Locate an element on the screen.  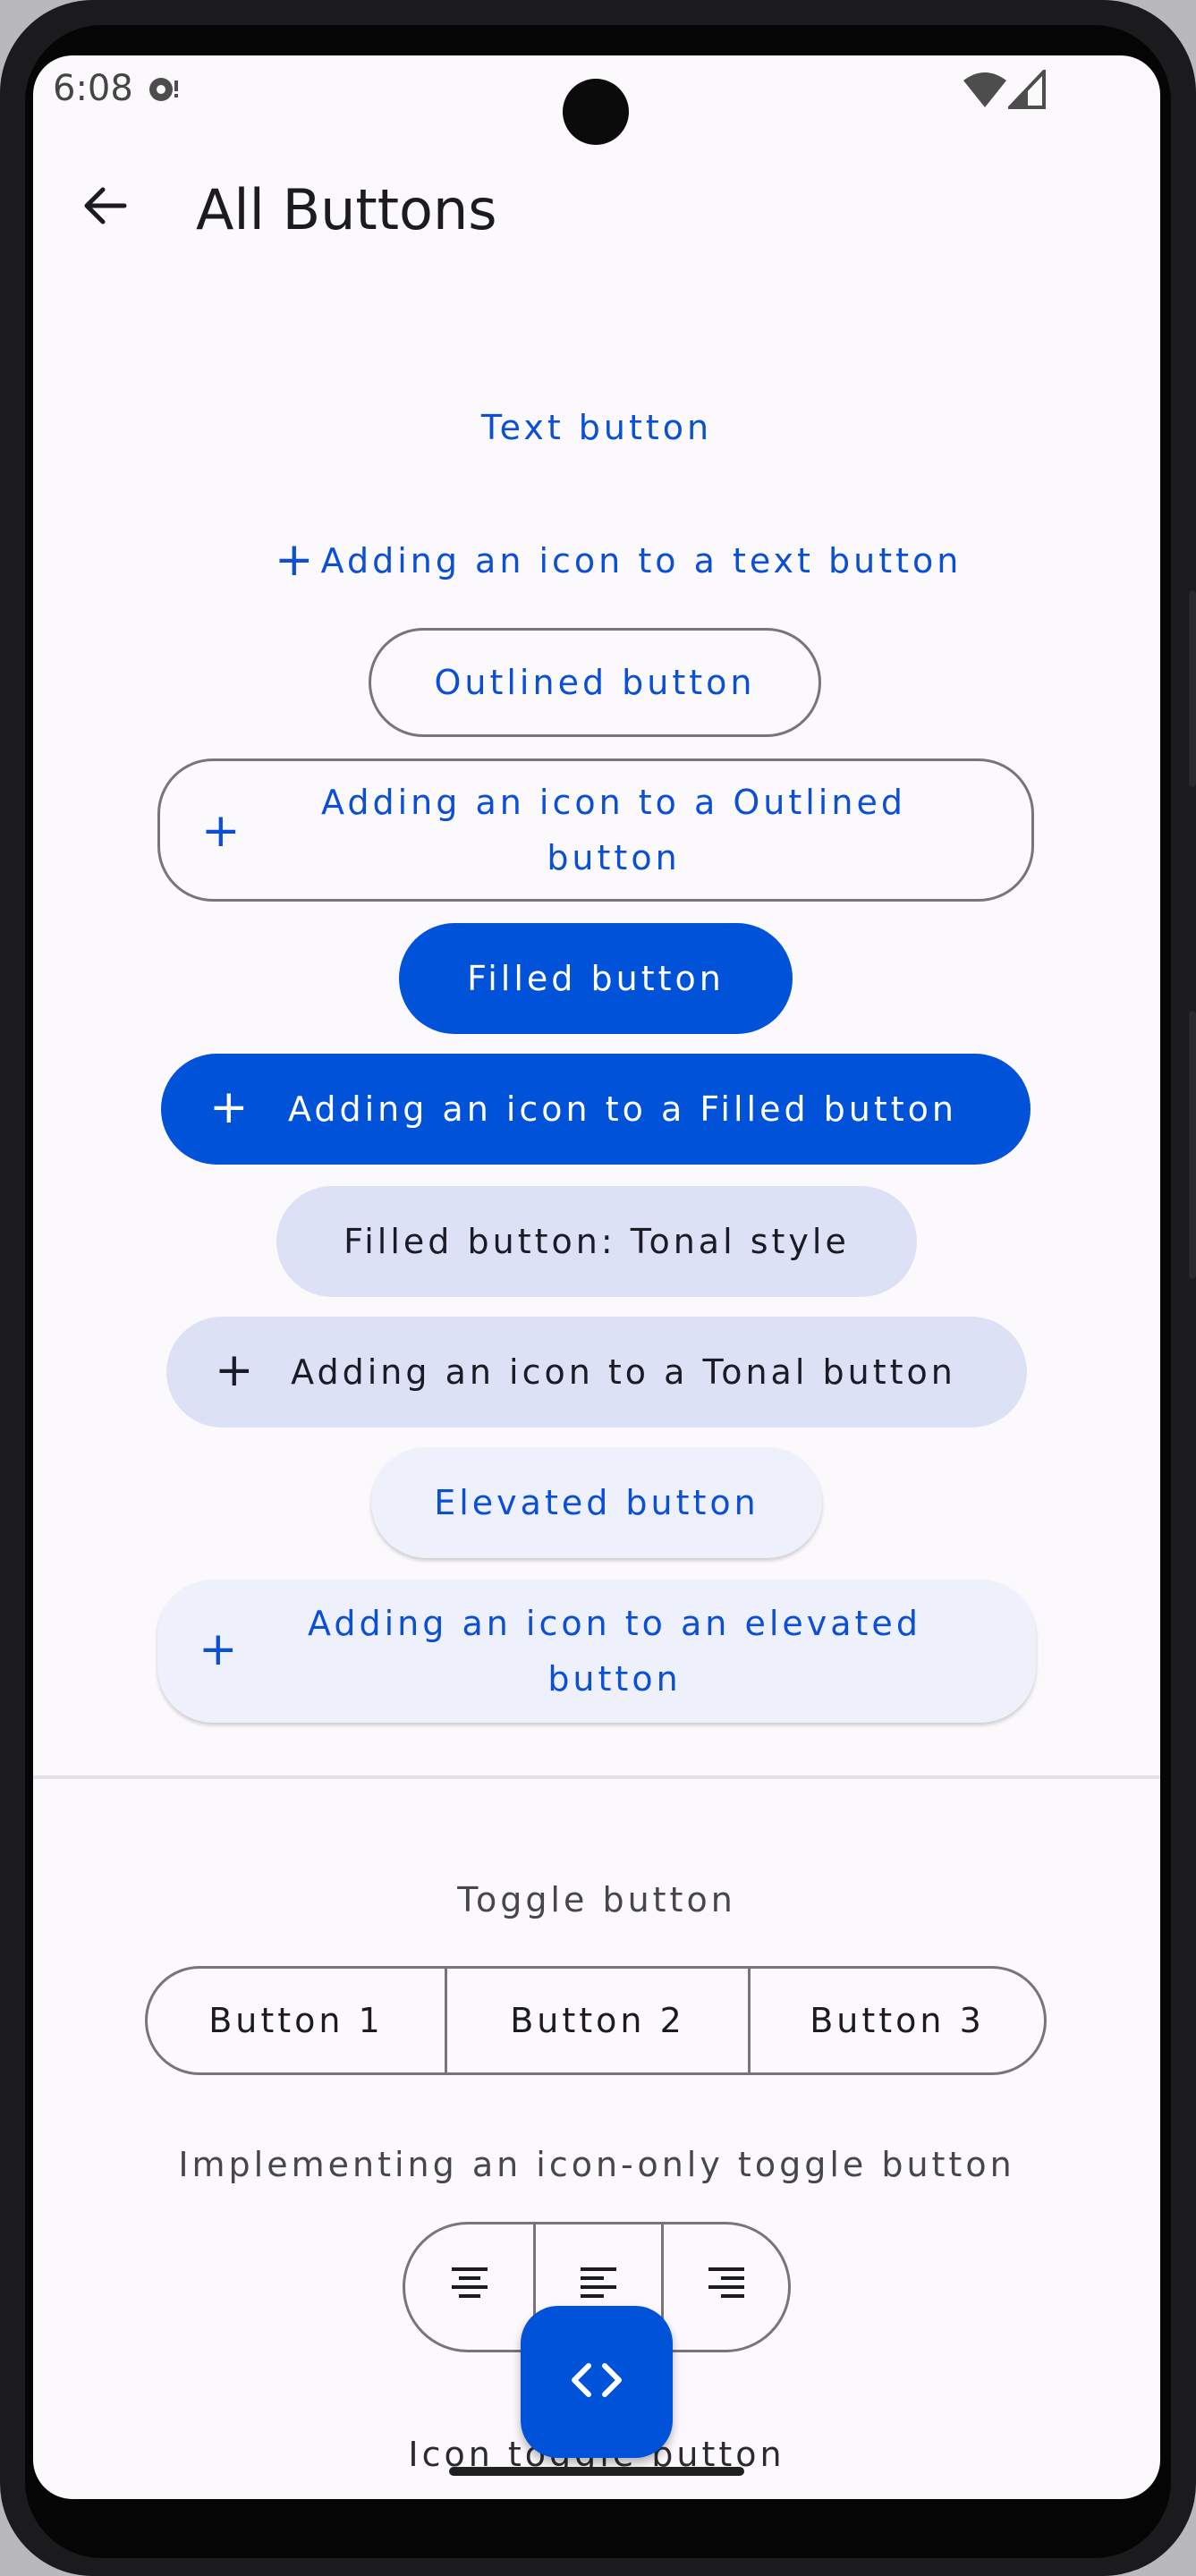
power-key is located at coordinates (1192, 688).